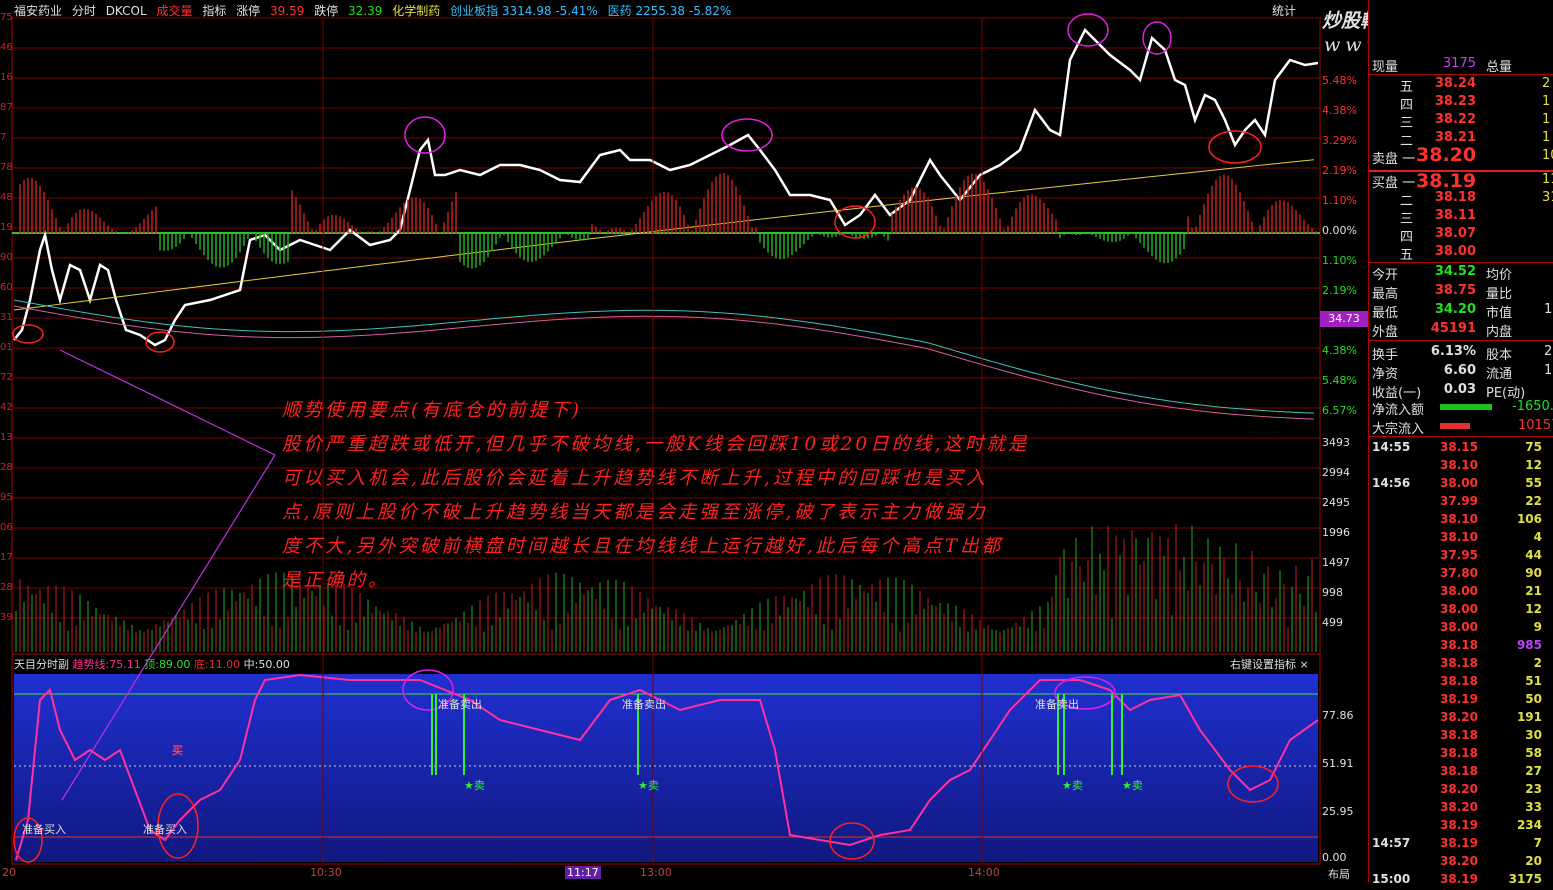  What do you see at coordinates (6, 557) in the screenshot?
I see `left-axis-label: 17` at bounding box center [6, 557].